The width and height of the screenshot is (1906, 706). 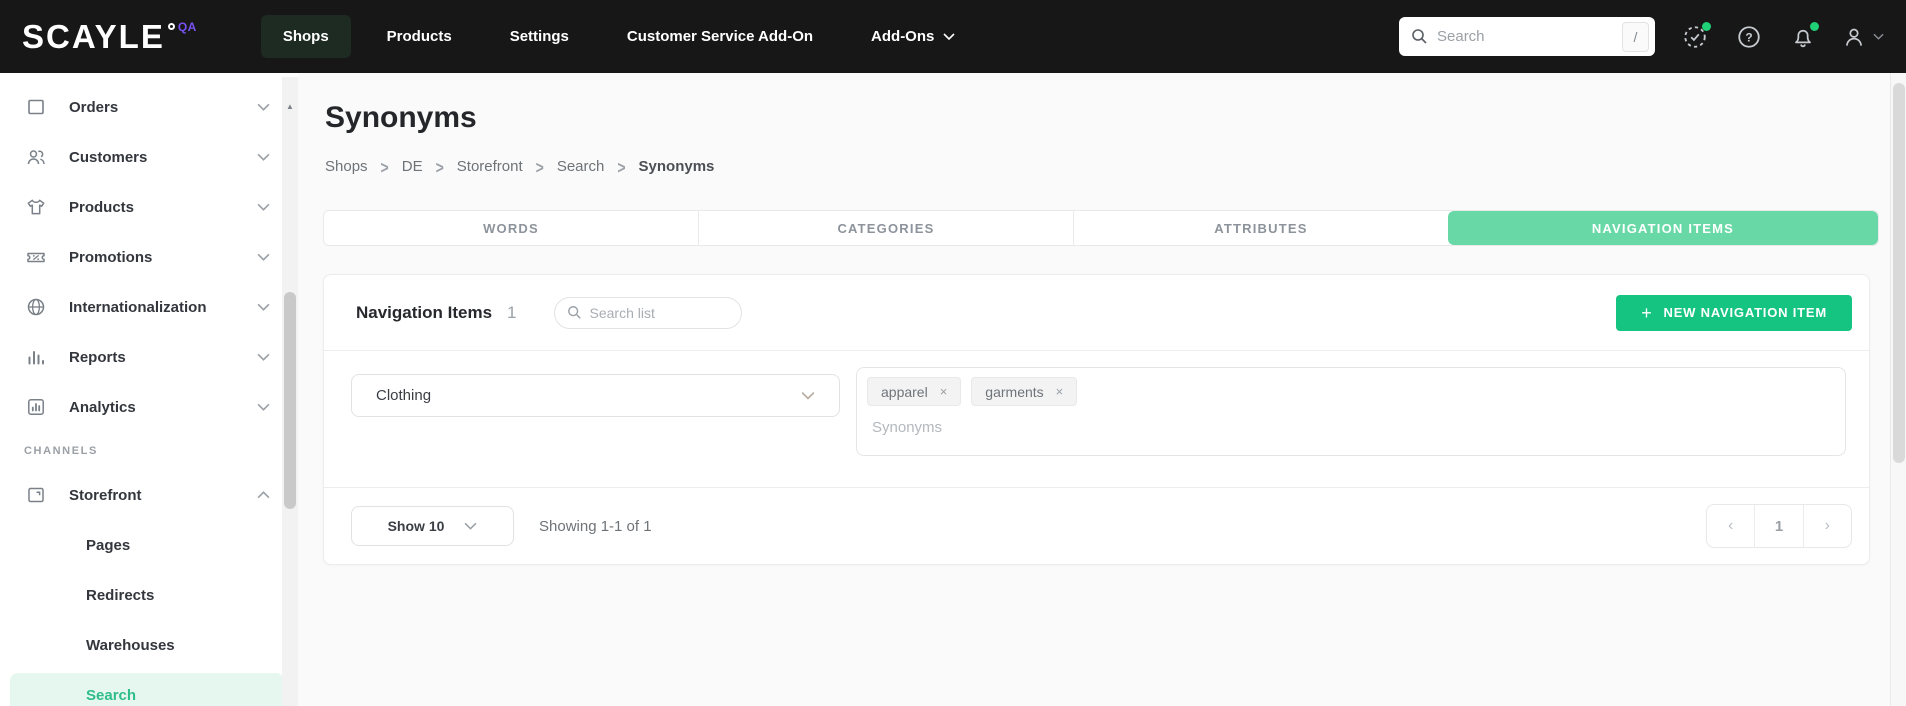 What do you see at coordinates (1260, 228) in the screenshot?
I see `tab-attributes: ATTRIBUTES` at bounding box center [1260, 228].